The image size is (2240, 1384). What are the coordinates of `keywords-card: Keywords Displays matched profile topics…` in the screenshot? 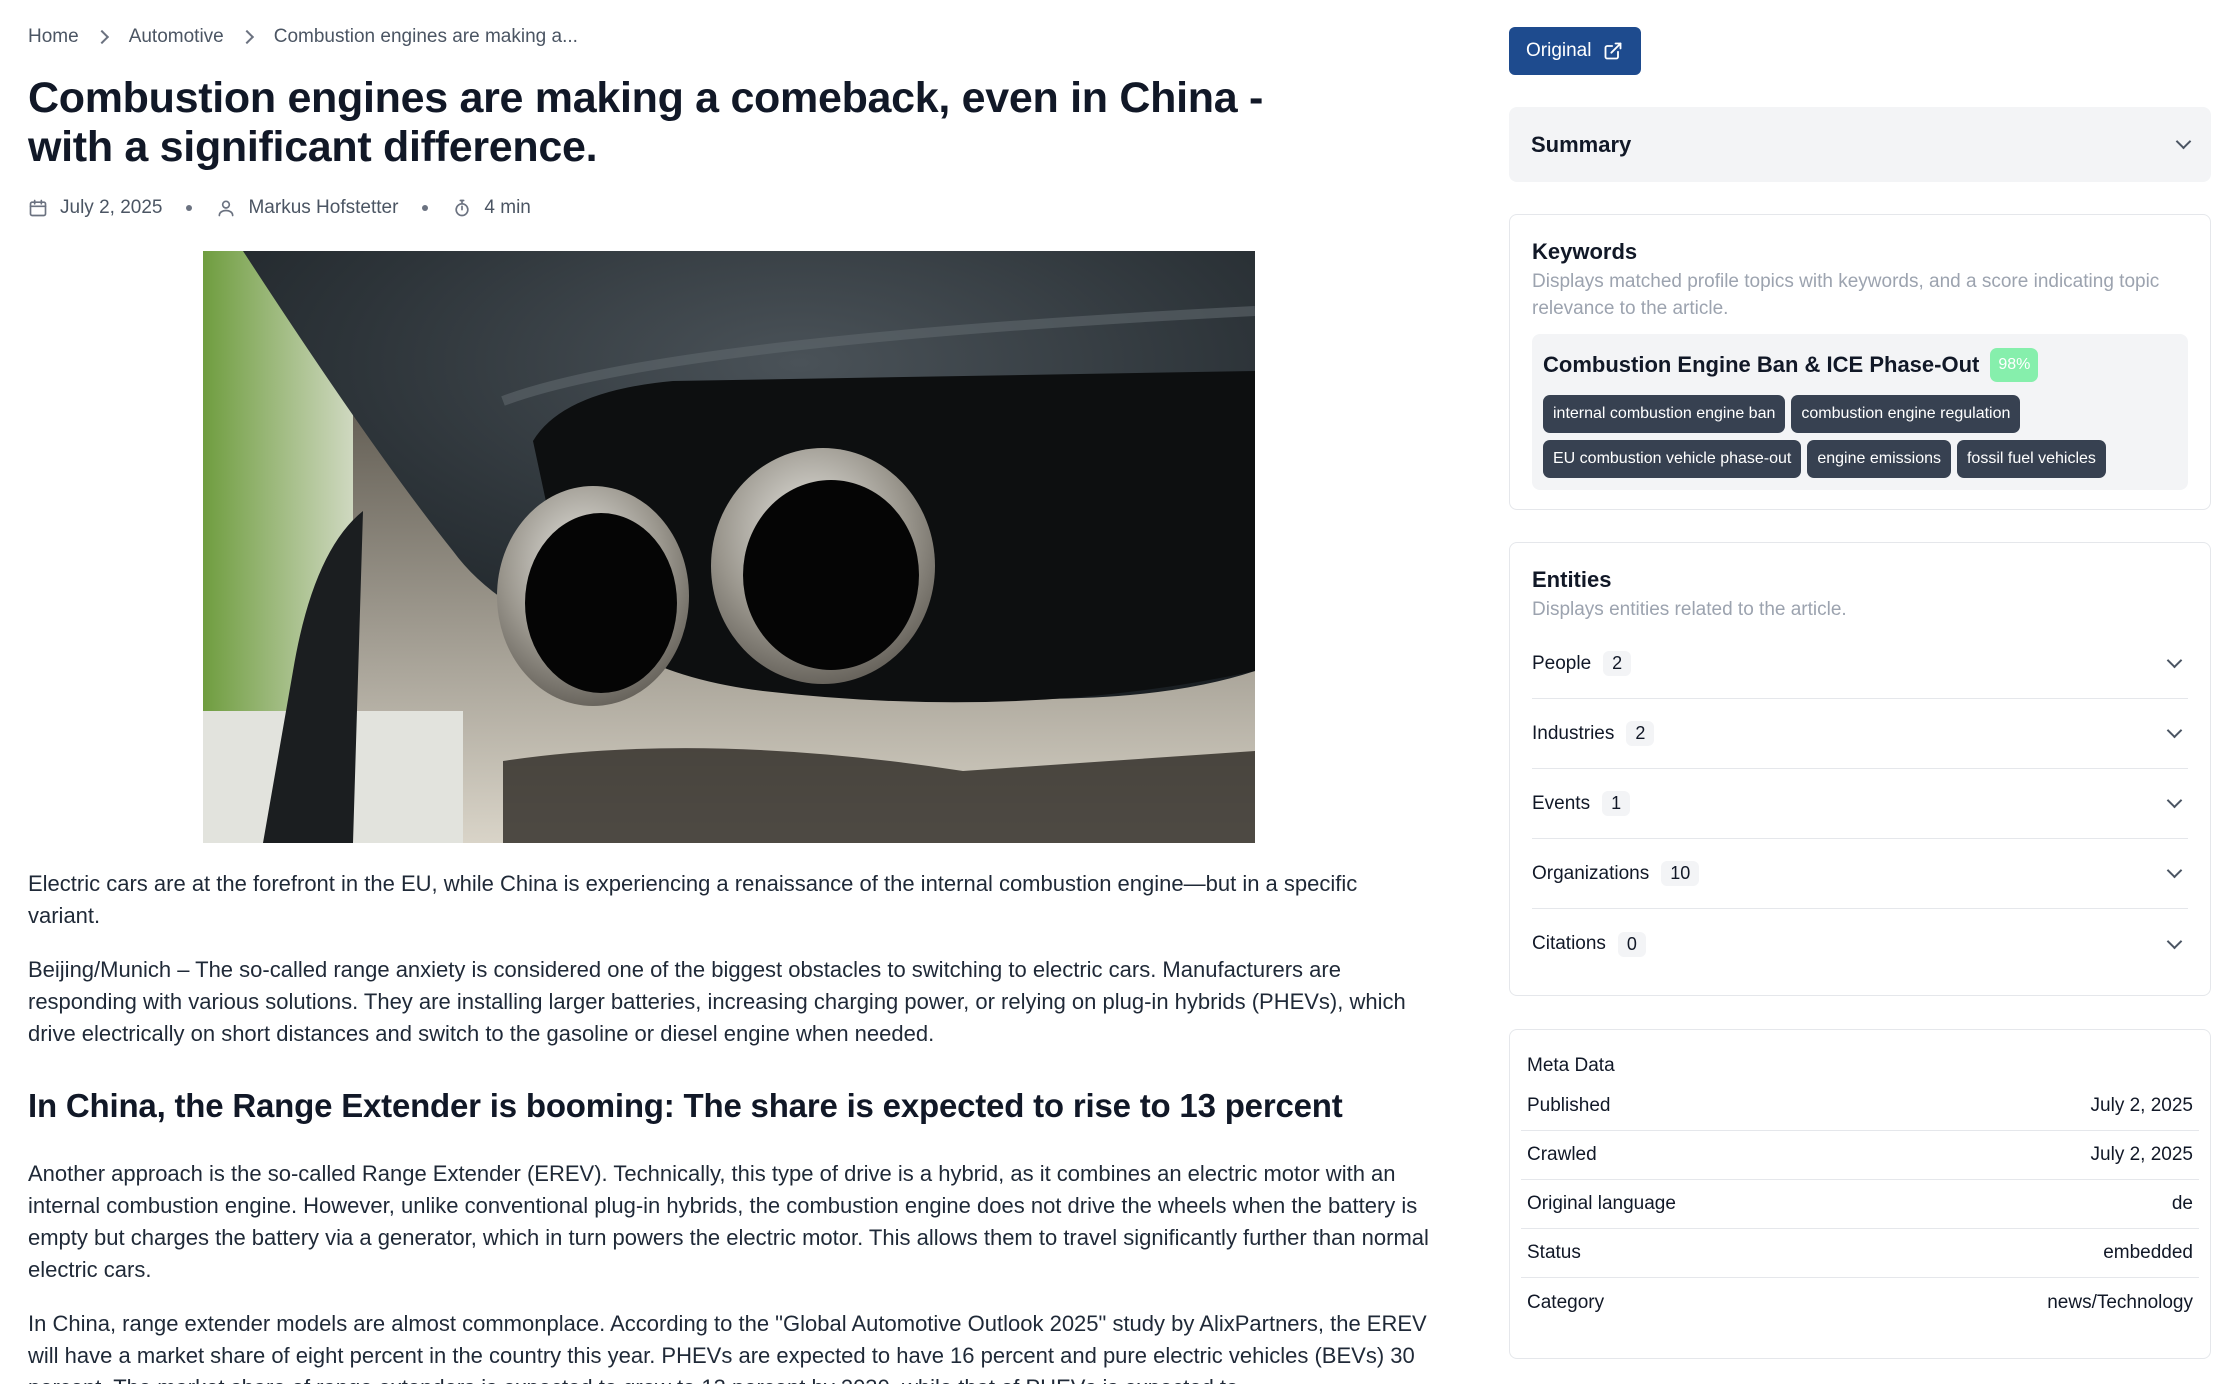 It's located at (1860, 362).